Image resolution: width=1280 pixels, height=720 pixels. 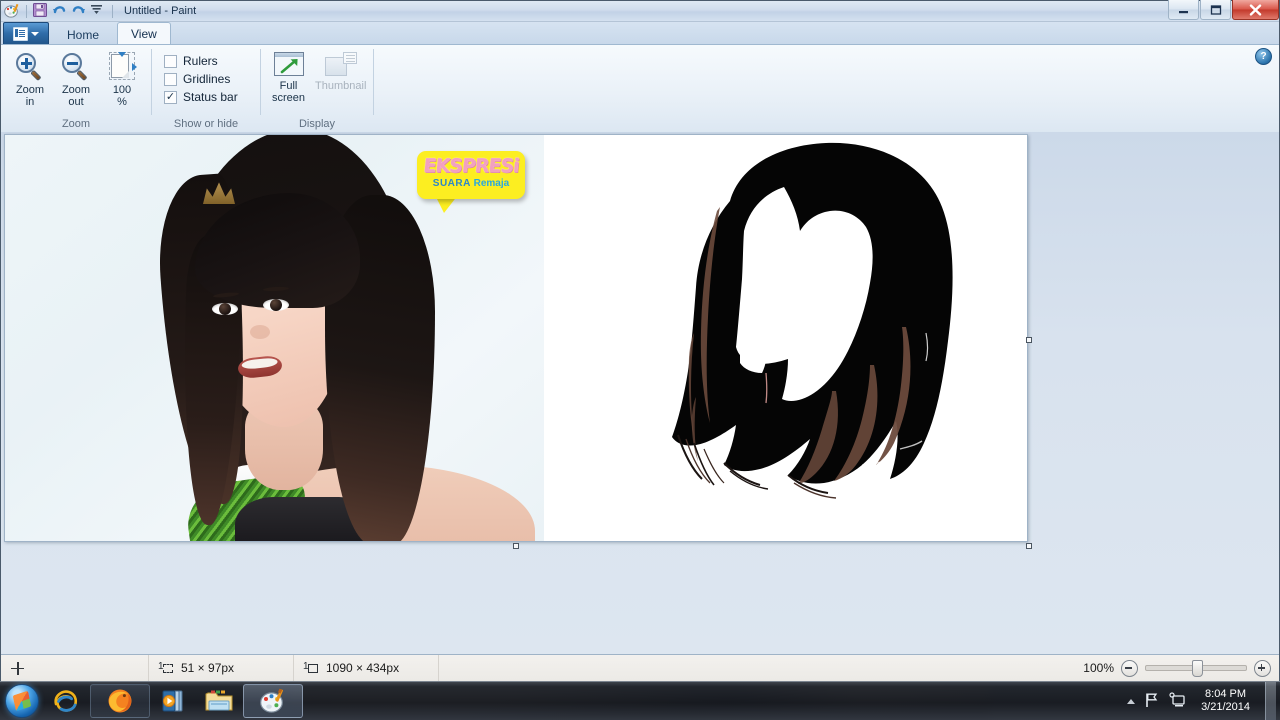 I want to click on thumbnail-label: Thumbnail, so click(x=341, y=86).